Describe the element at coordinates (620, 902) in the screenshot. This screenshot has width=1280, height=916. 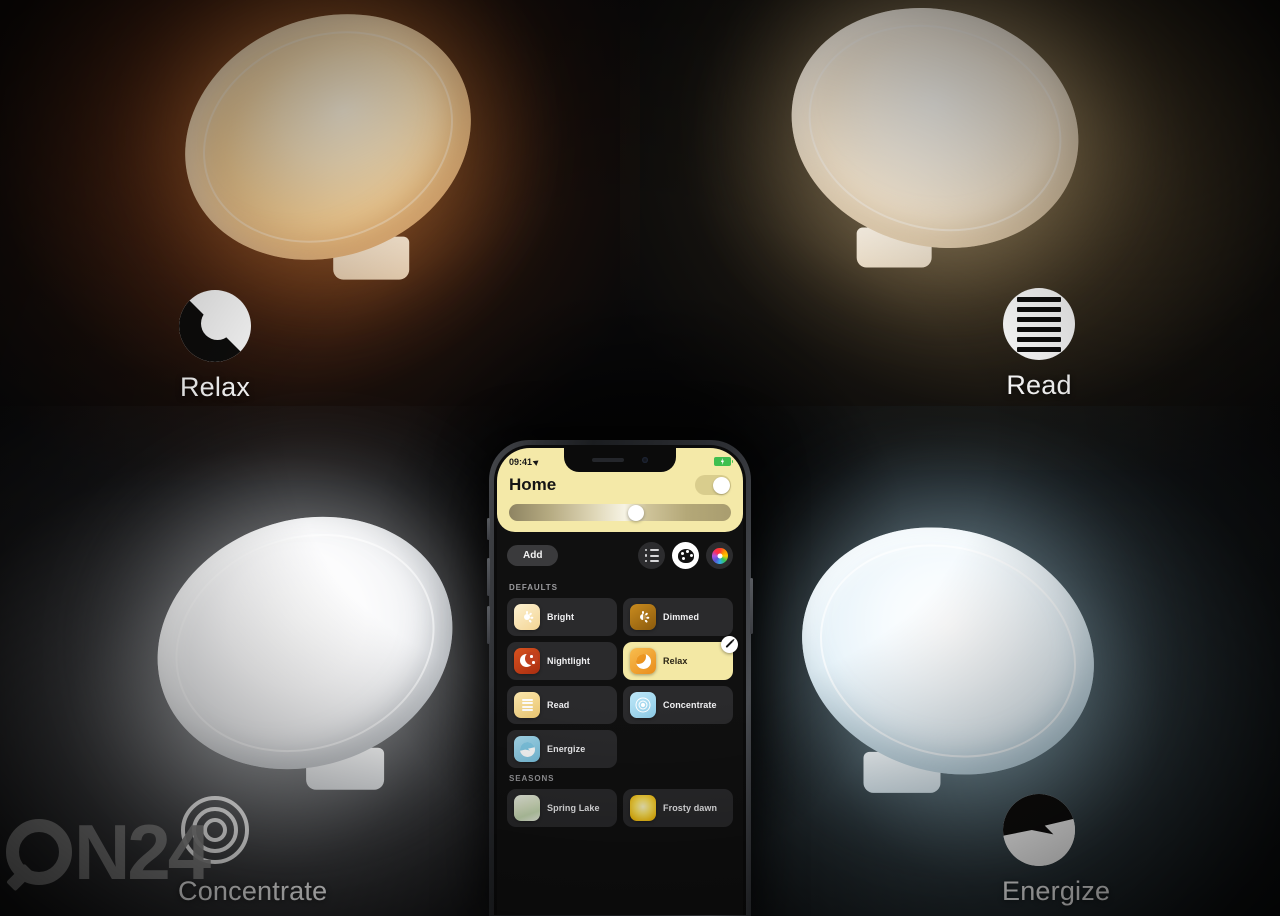
I see `screen-bottom-fade` at that location.